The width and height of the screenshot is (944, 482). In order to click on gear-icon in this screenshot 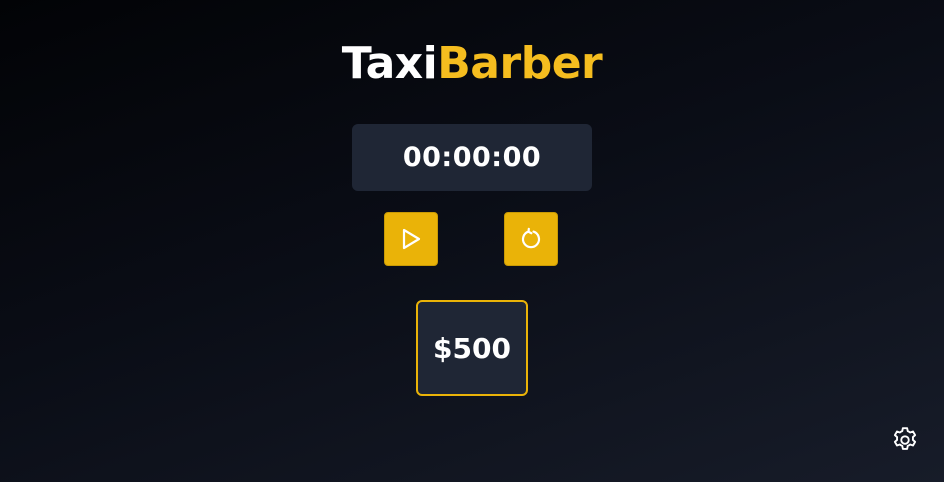, I will do `click(905, 442)`.